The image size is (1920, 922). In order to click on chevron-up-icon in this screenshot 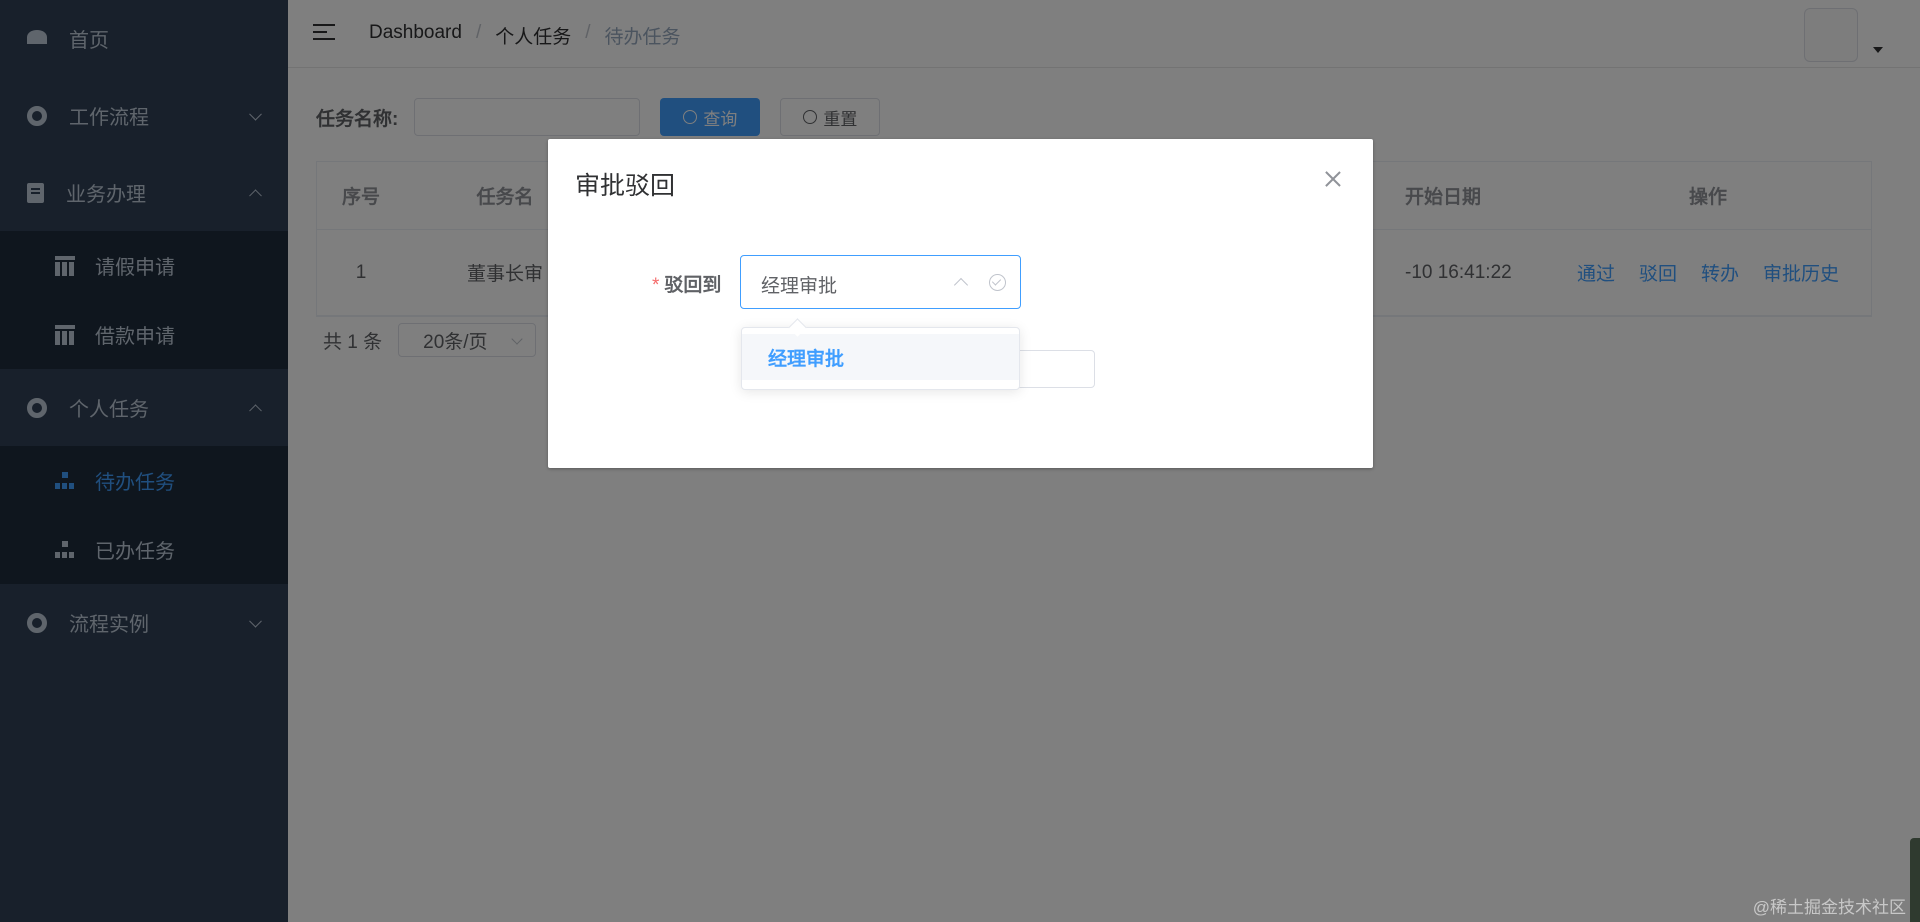, I will do `click(961, 285)`.